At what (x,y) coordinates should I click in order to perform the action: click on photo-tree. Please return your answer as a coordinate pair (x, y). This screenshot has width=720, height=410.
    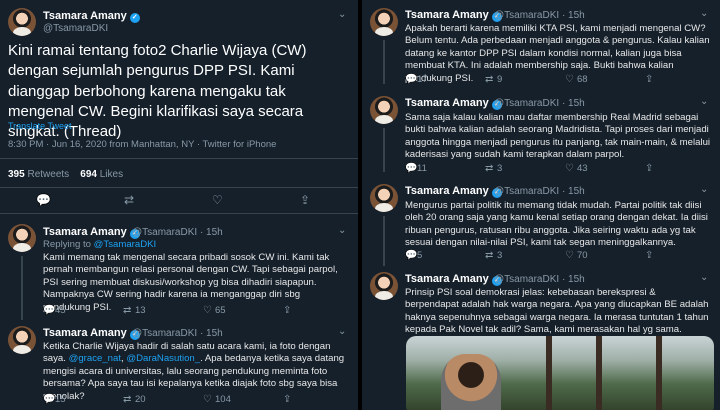
    Looking at the image, I should click on (659, 373).